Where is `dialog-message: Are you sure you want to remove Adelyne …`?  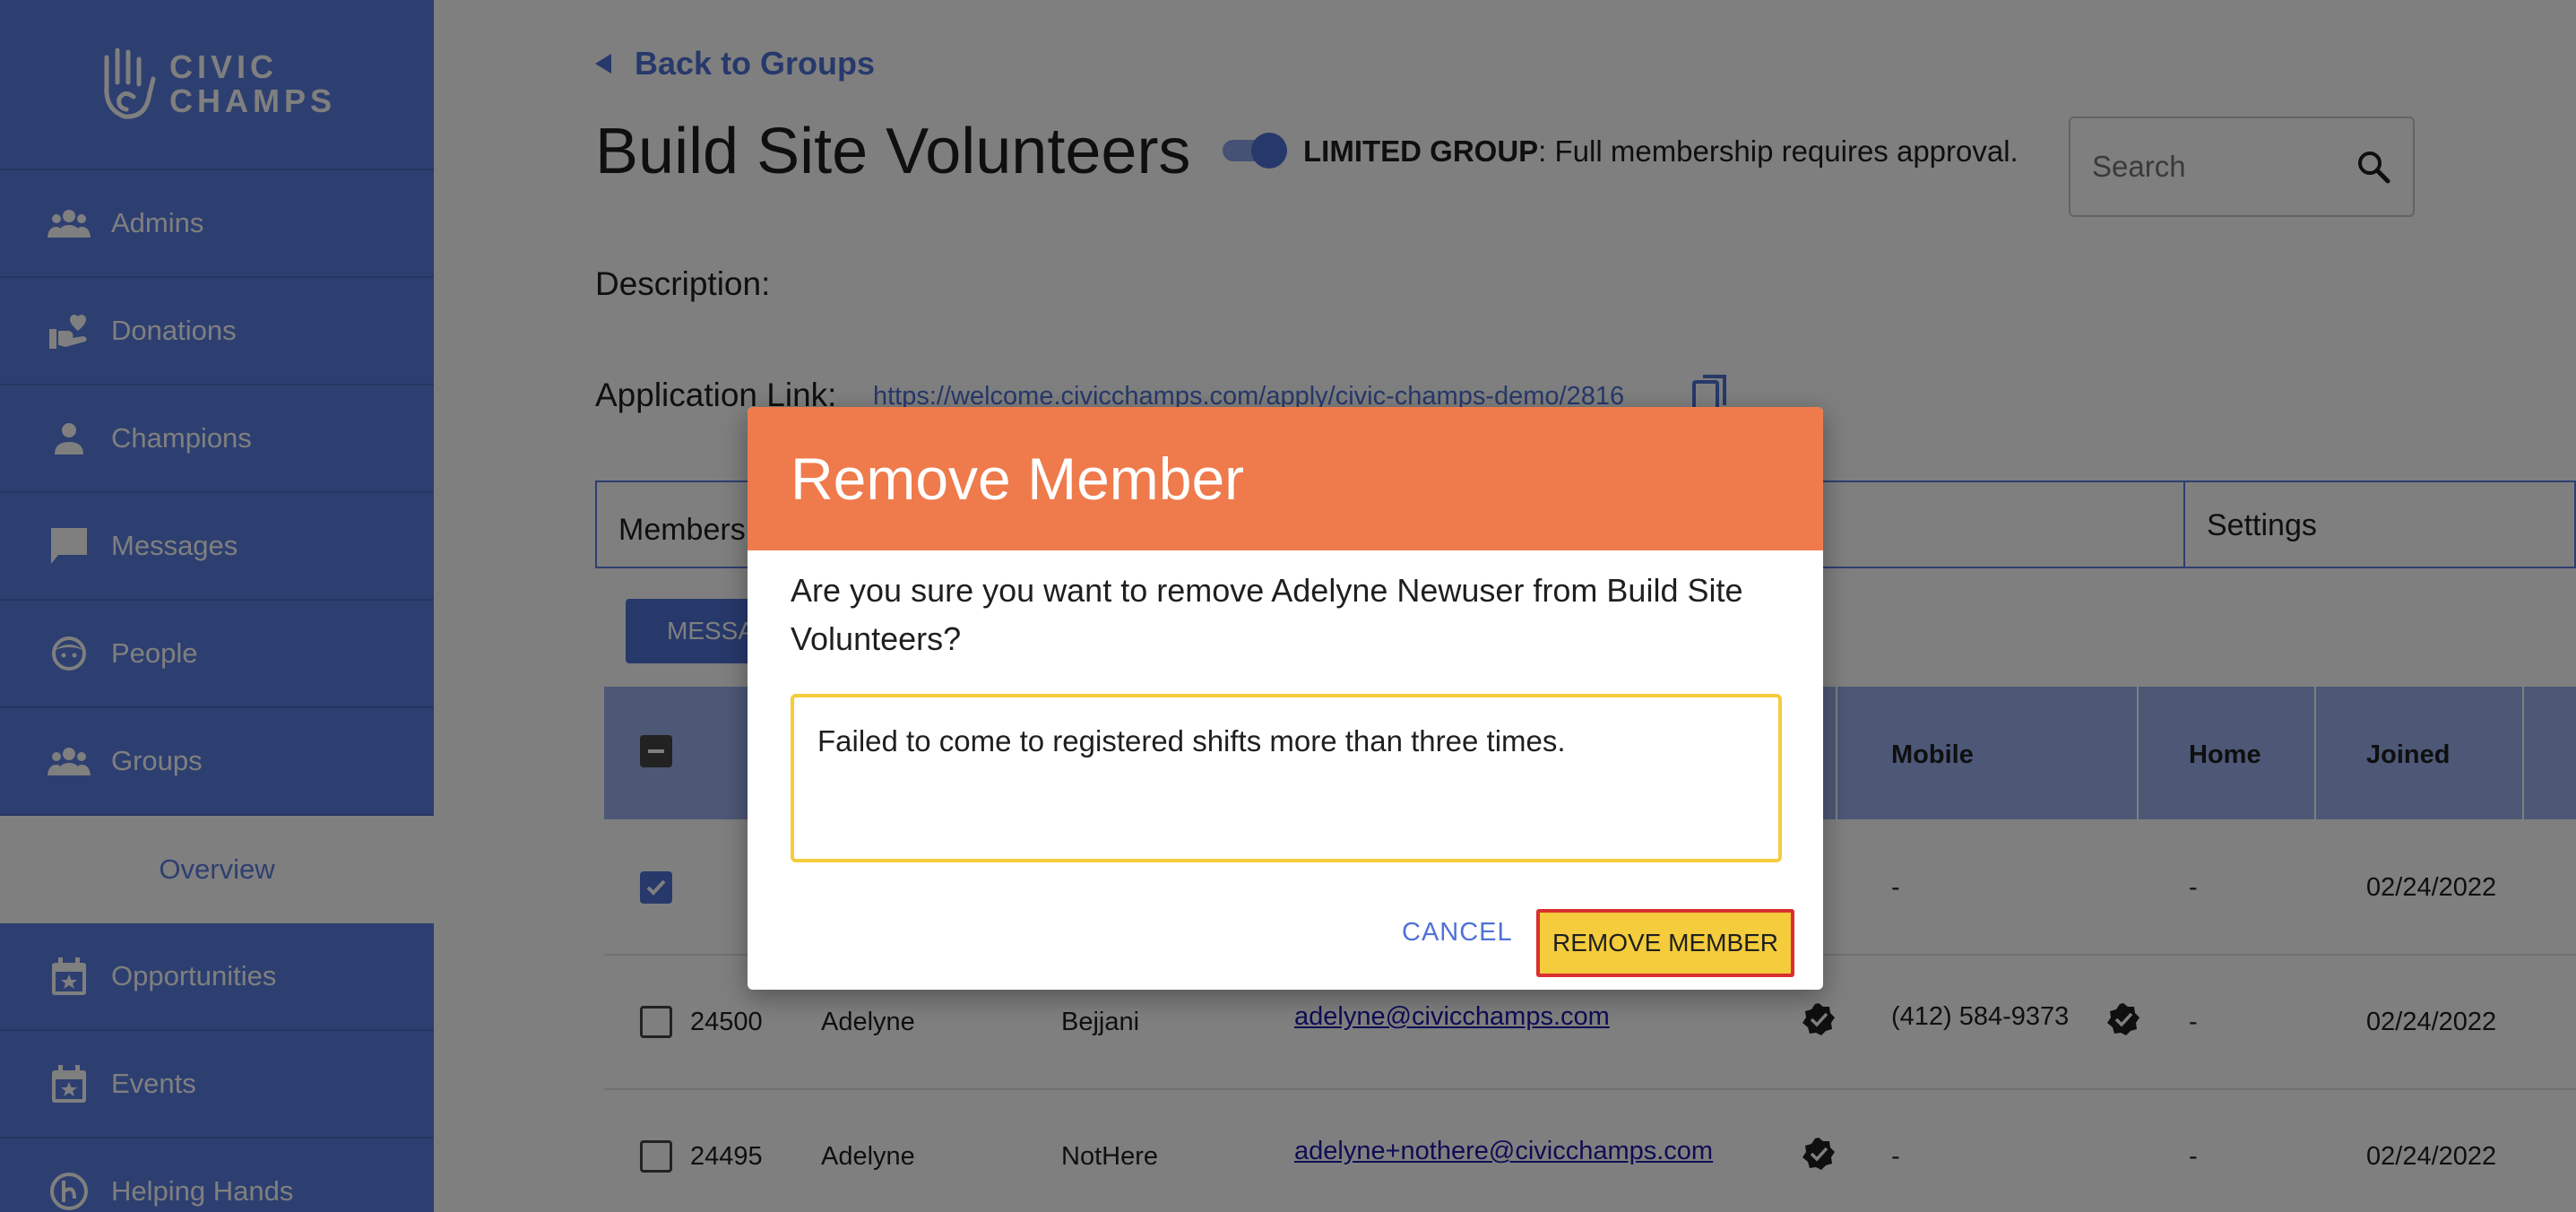
dialog-message: Are you sure you want to remove Adelyne … is located at coordinates (1267, 614).